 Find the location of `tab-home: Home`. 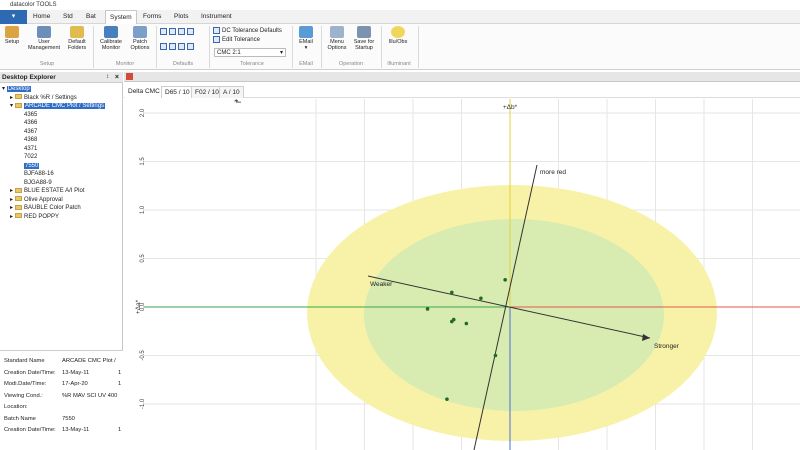

tab-home: Home is located at coordinates (41, 17).